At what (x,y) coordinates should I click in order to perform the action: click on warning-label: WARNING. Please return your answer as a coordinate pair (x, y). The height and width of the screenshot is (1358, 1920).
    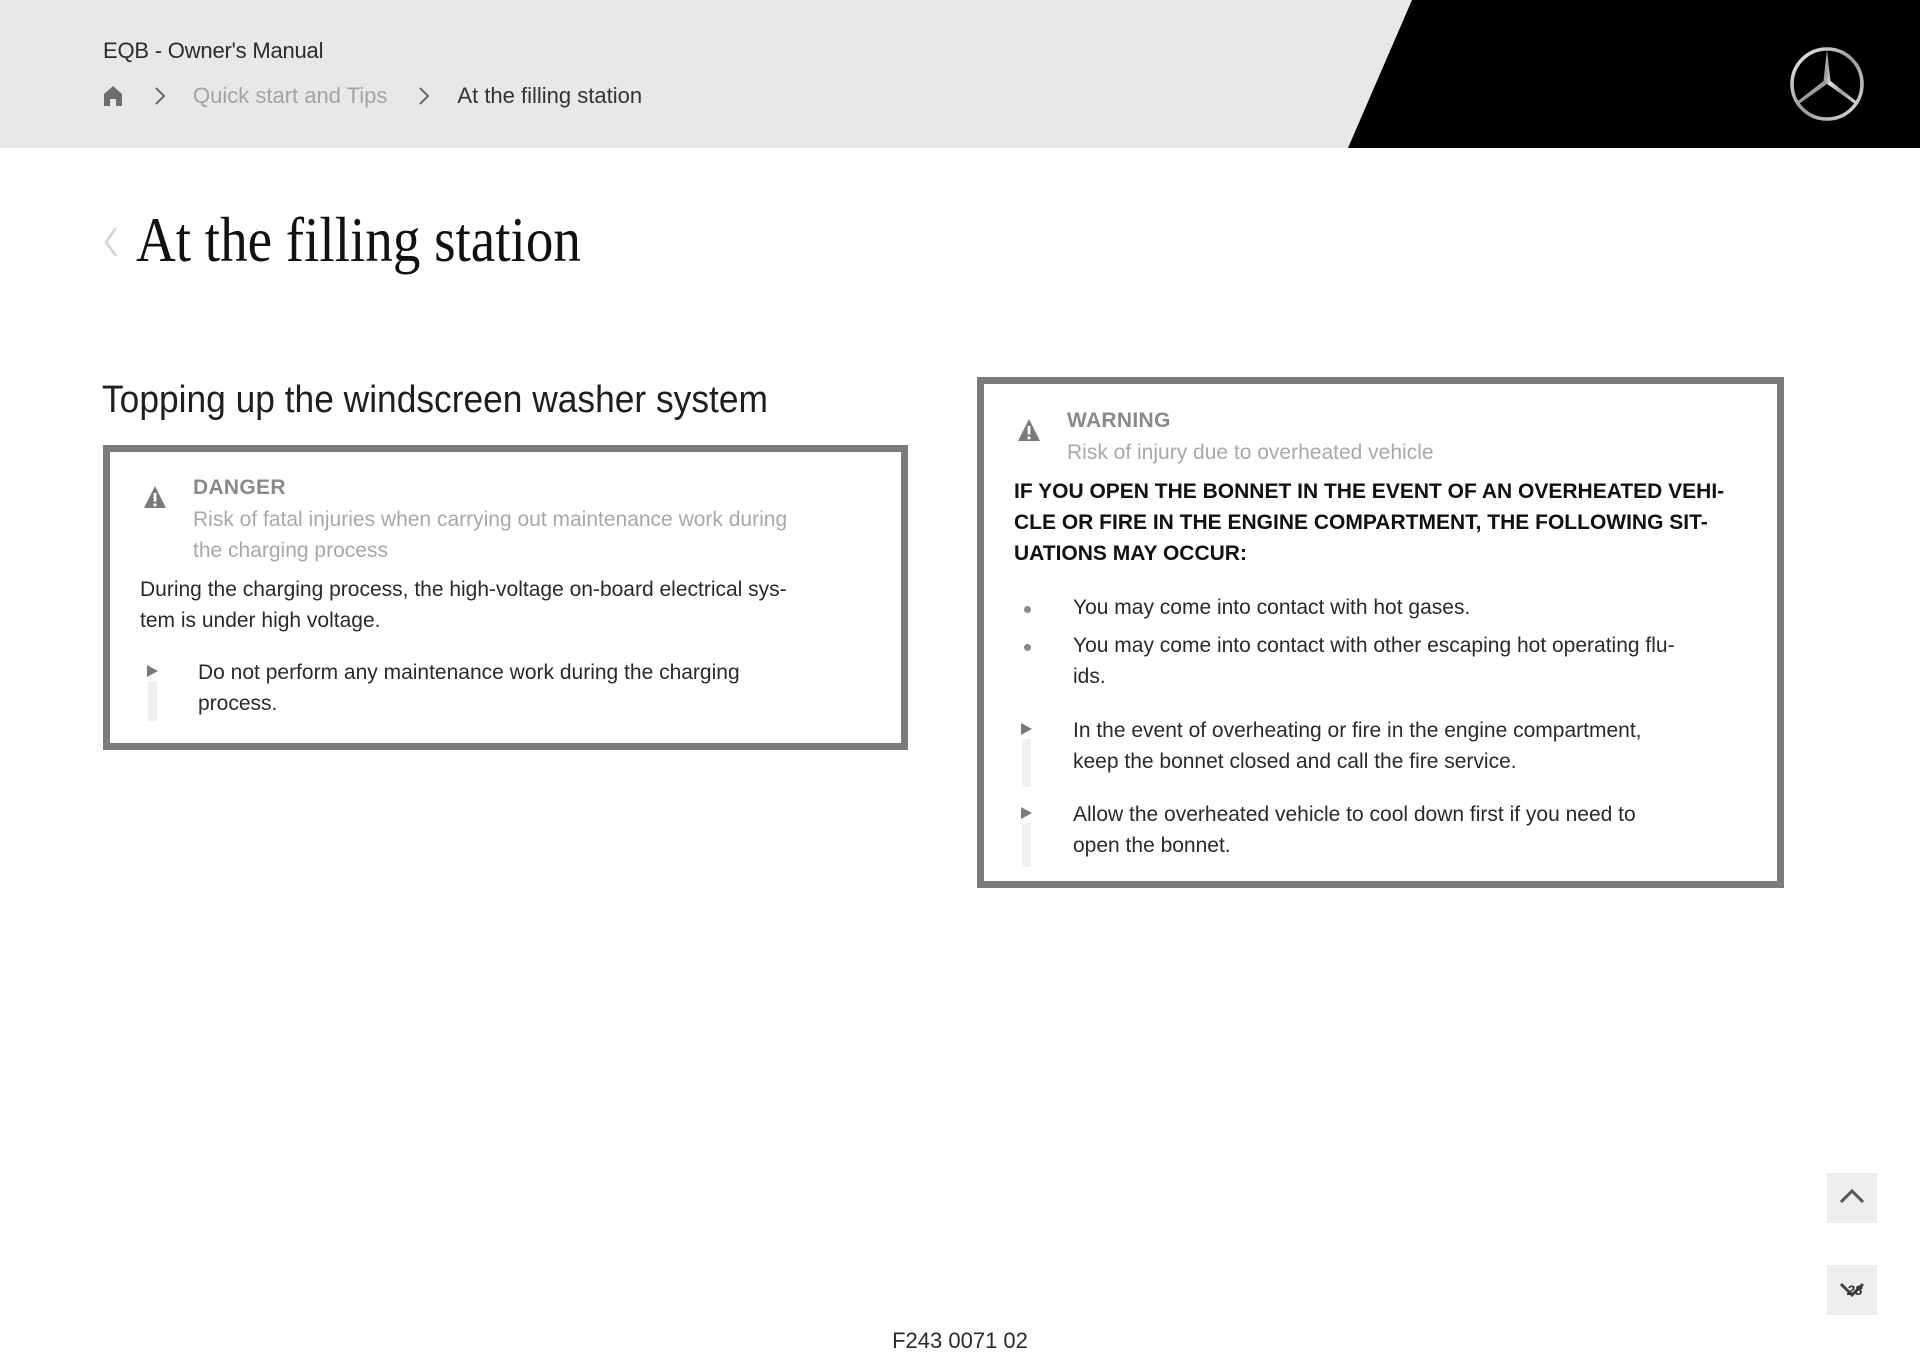
    Looking at the image, I should click on (1119, 420).